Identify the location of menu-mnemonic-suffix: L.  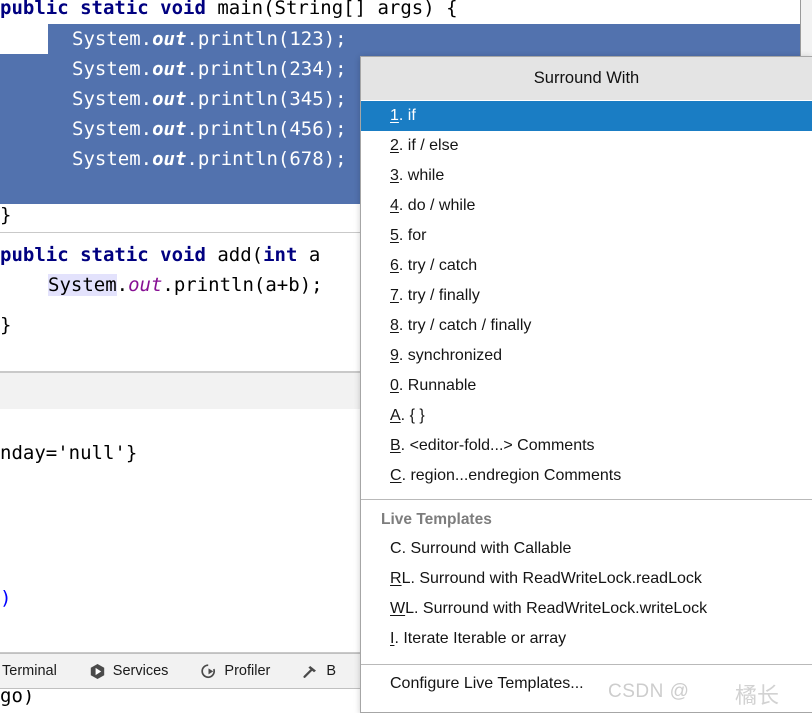
(410, 608).